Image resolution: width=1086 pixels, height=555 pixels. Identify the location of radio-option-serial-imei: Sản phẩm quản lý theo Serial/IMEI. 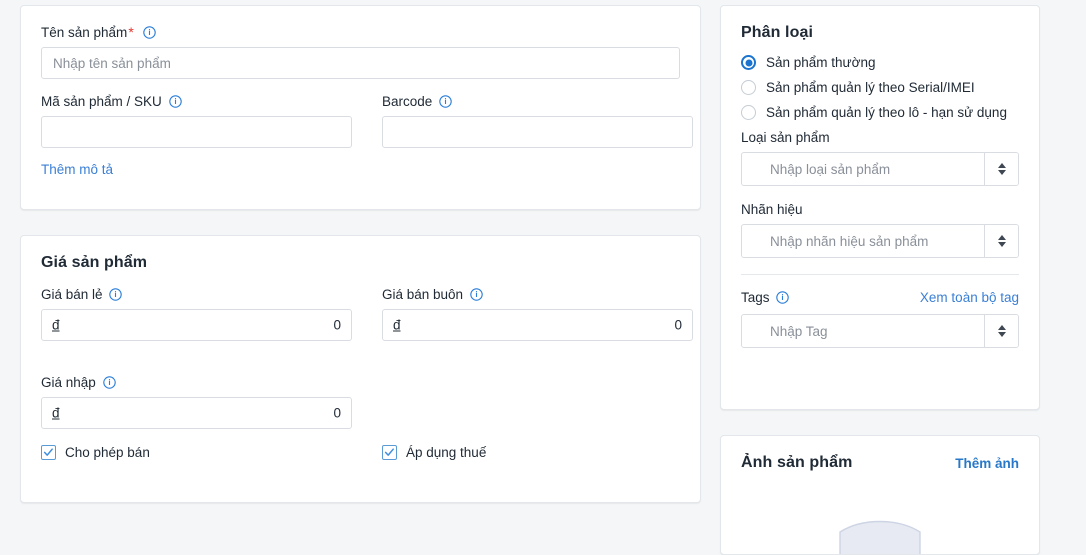
(880, 87).